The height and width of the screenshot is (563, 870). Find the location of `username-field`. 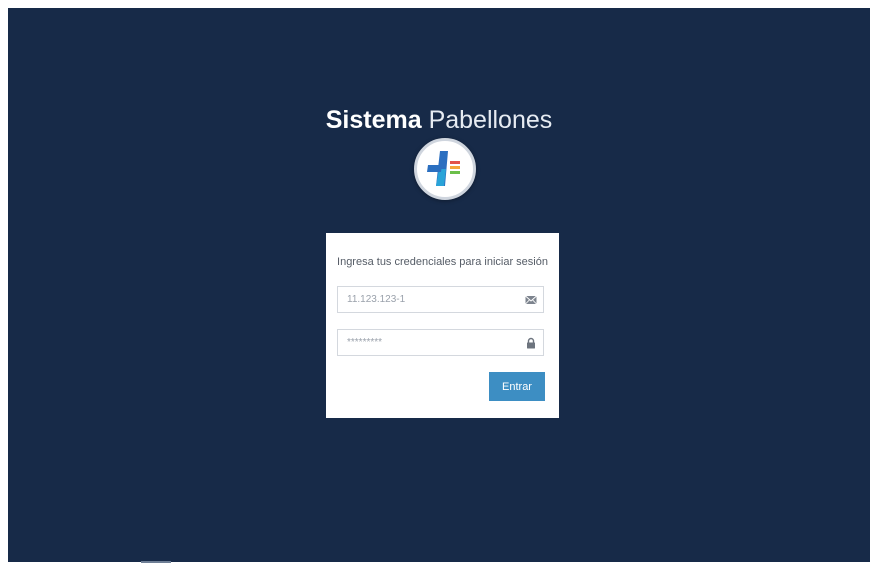

username-field is located at coordinates (440, 299).